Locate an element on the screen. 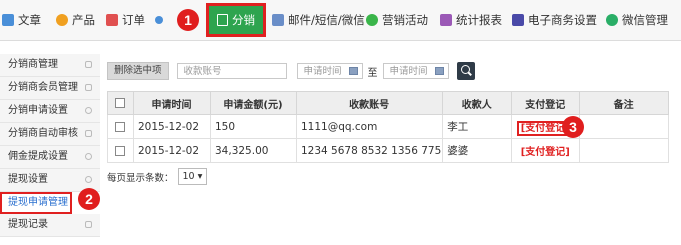 The height and width of the screenshot is (245, 681). pay-register-link: [支付登记] is located at coordinates (545, 152).